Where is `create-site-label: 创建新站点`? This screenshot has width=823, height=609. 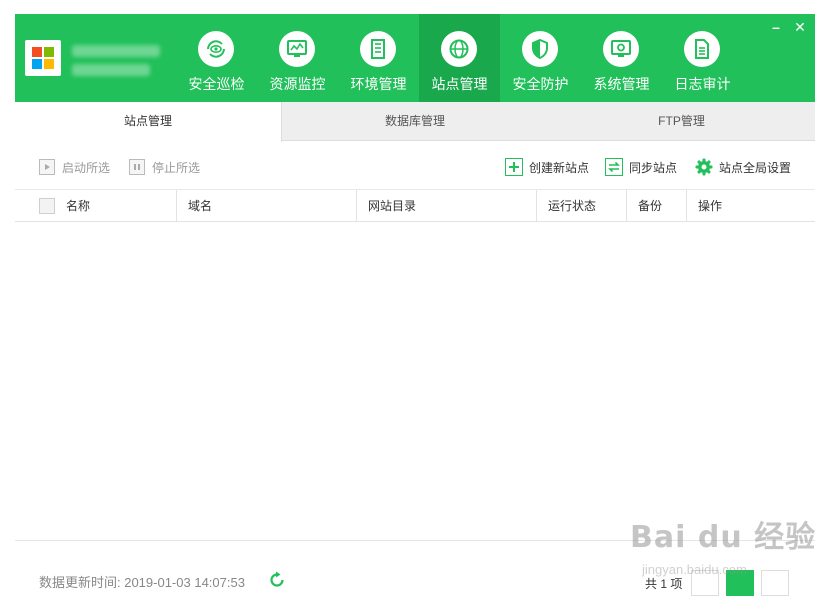
create-site-label: 创建新站点 is located at coordinates (559, 167).